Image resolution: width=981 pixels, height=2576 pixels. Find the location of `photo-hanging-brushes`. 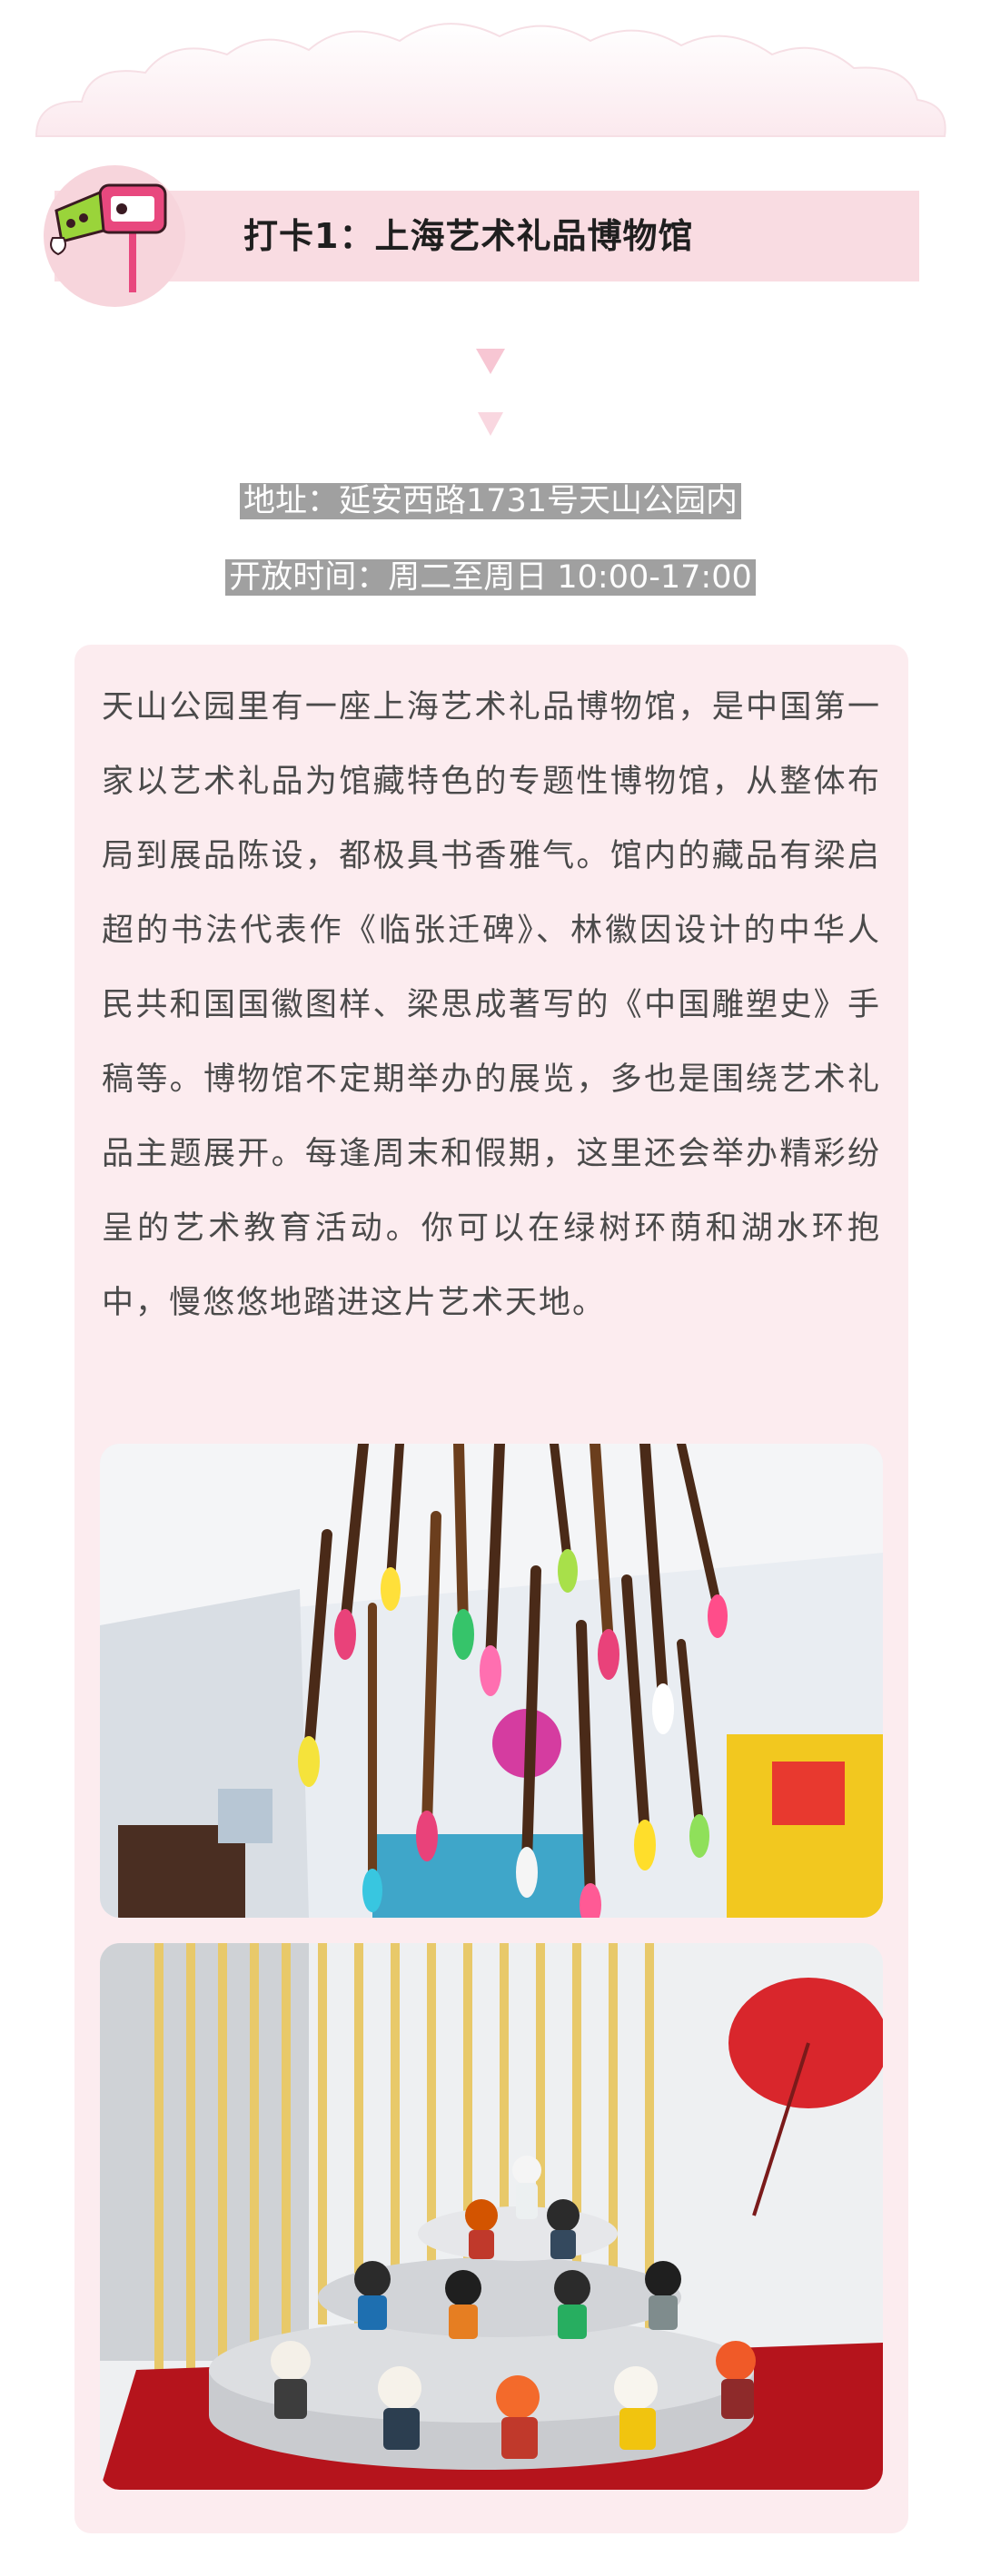

photo-hanging-brushes is located at coordinates (491, 1681).